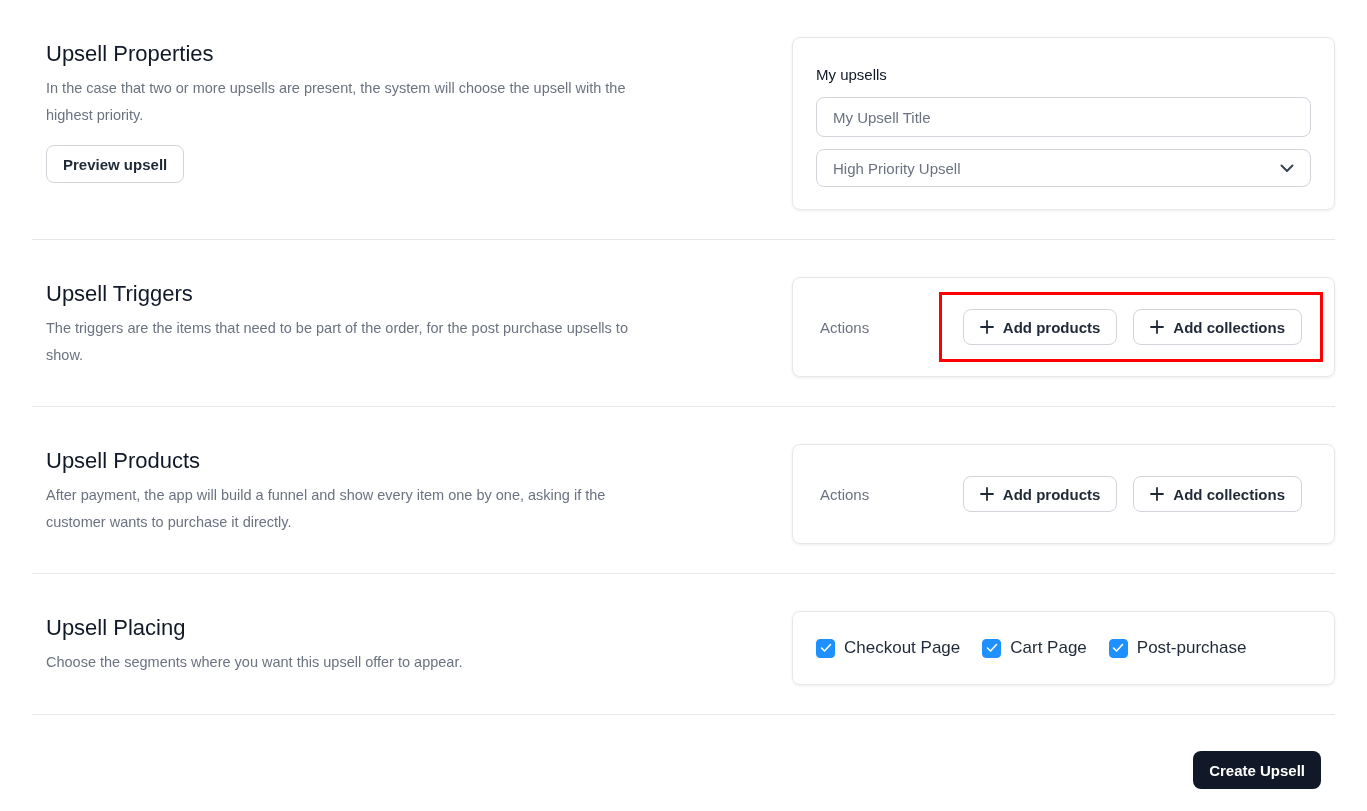 Image resolution: width=1367 pixels, height=811 pixels. I want to click on checkbox-option: Checkout Page, so click(888, 648).